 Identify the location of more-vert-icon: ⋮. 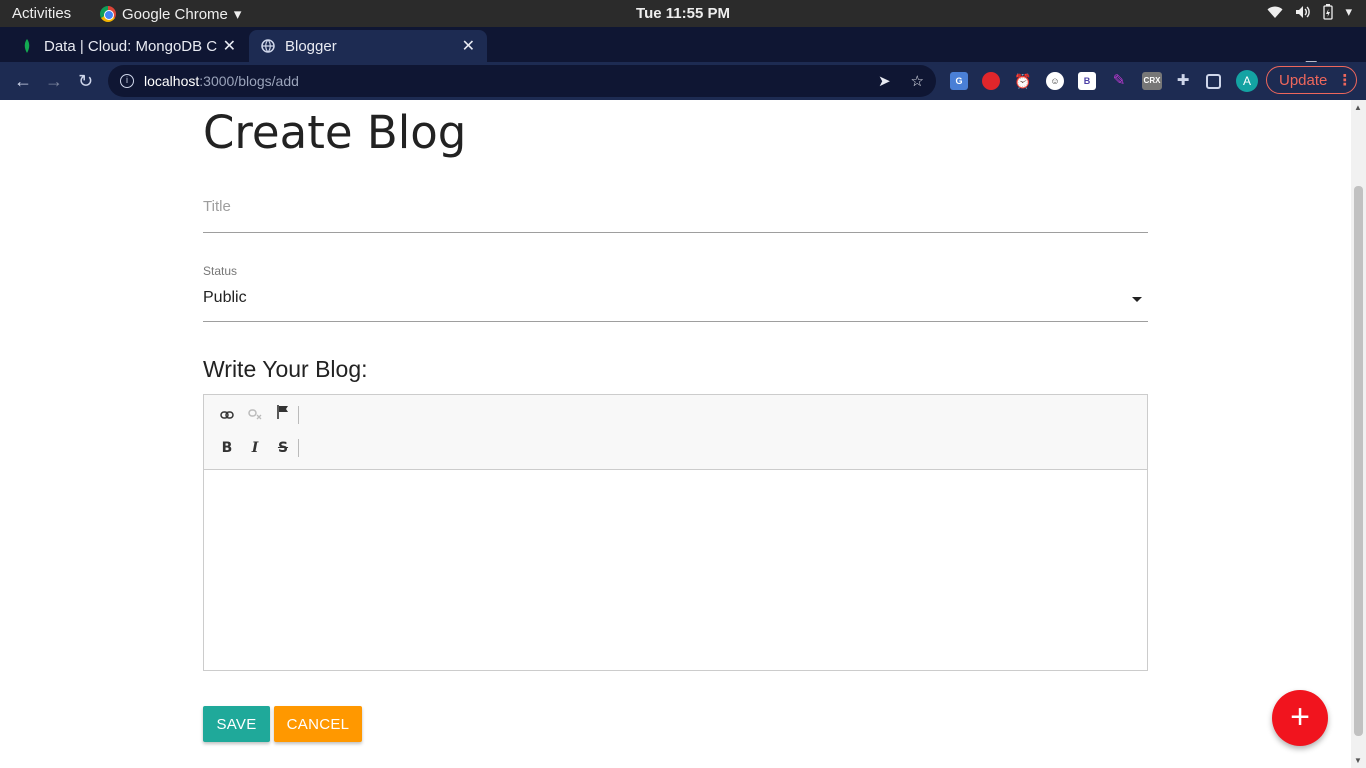
(1345, 80).